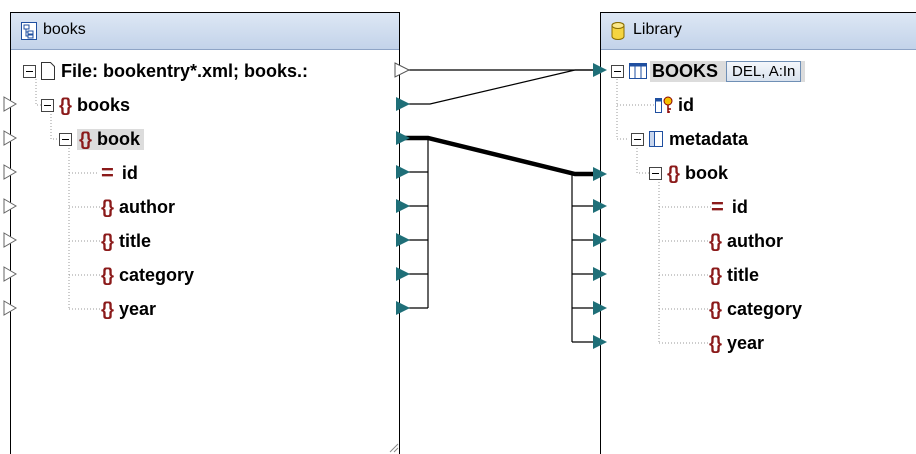 The image size is (916, 454). Describe the element at coordinates (764, 71) in the screenshot. I see `table-action-button: DEL, A:In` at that location.